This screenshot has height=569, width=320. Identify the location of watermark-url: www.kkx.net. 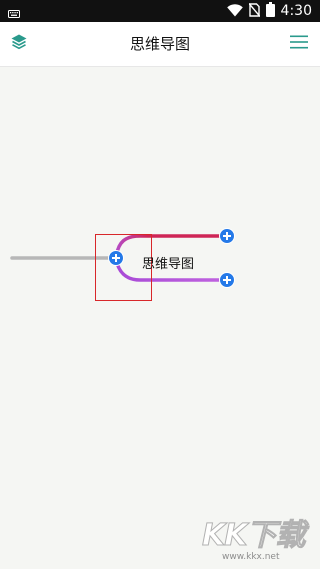
(251, 557).